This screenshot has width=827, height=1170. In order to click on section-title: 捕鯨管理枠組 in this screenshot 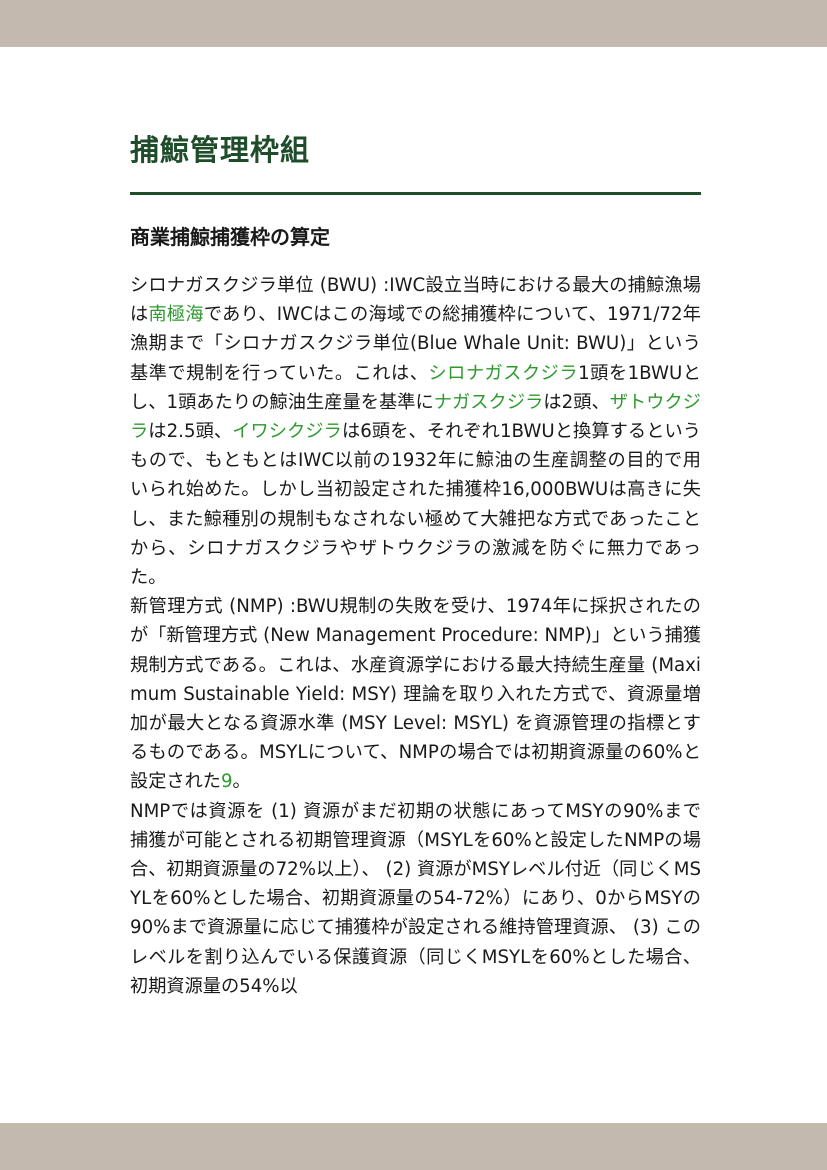, I will do `click(220, 150)`.